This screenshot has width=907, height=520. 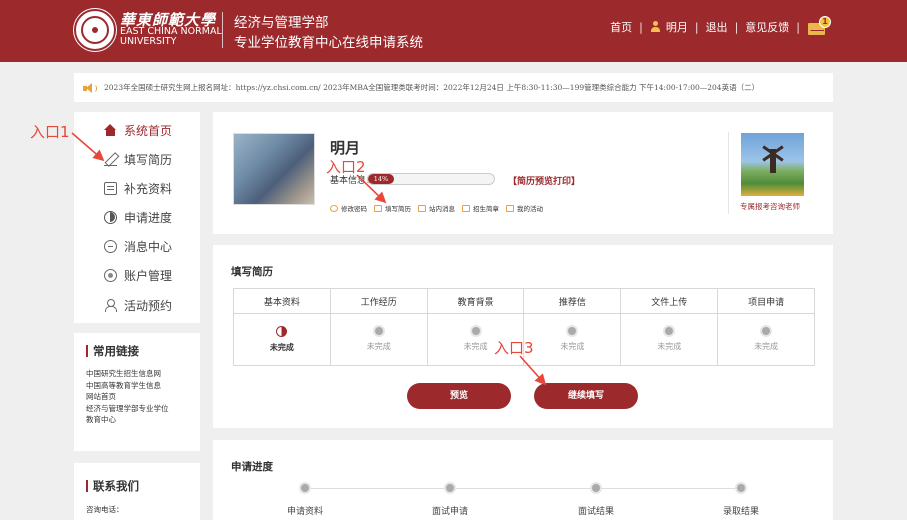 I want to click on progress-step: 录取结果, so click(x=741, y=501).